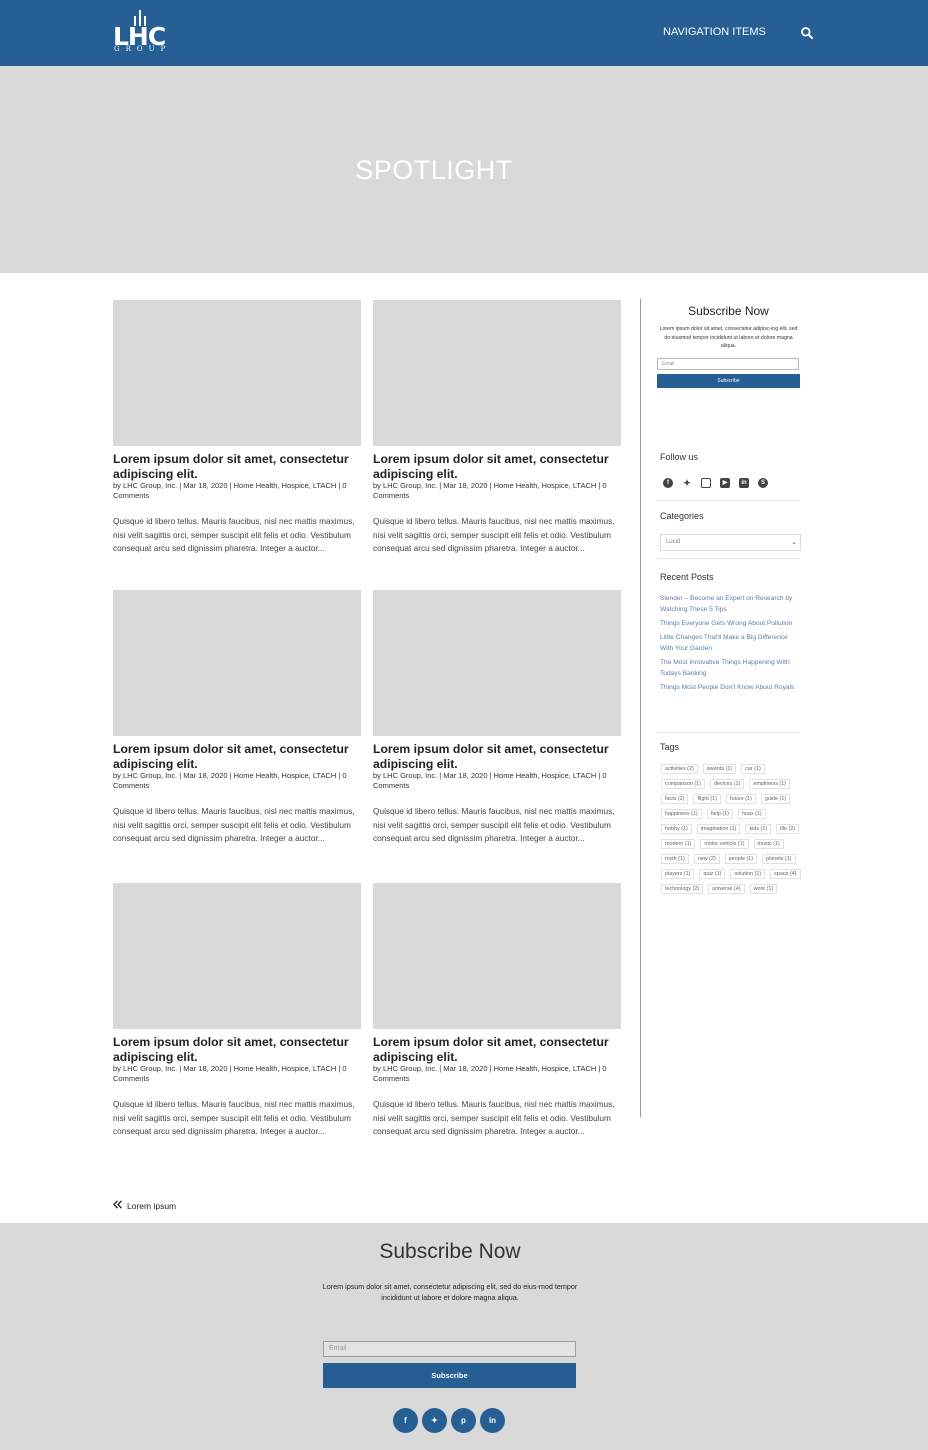  Describe the element at coordinates (728, 381) in the screenshot. I see `sidebar-subscribe-button: Subscribe` at that location.